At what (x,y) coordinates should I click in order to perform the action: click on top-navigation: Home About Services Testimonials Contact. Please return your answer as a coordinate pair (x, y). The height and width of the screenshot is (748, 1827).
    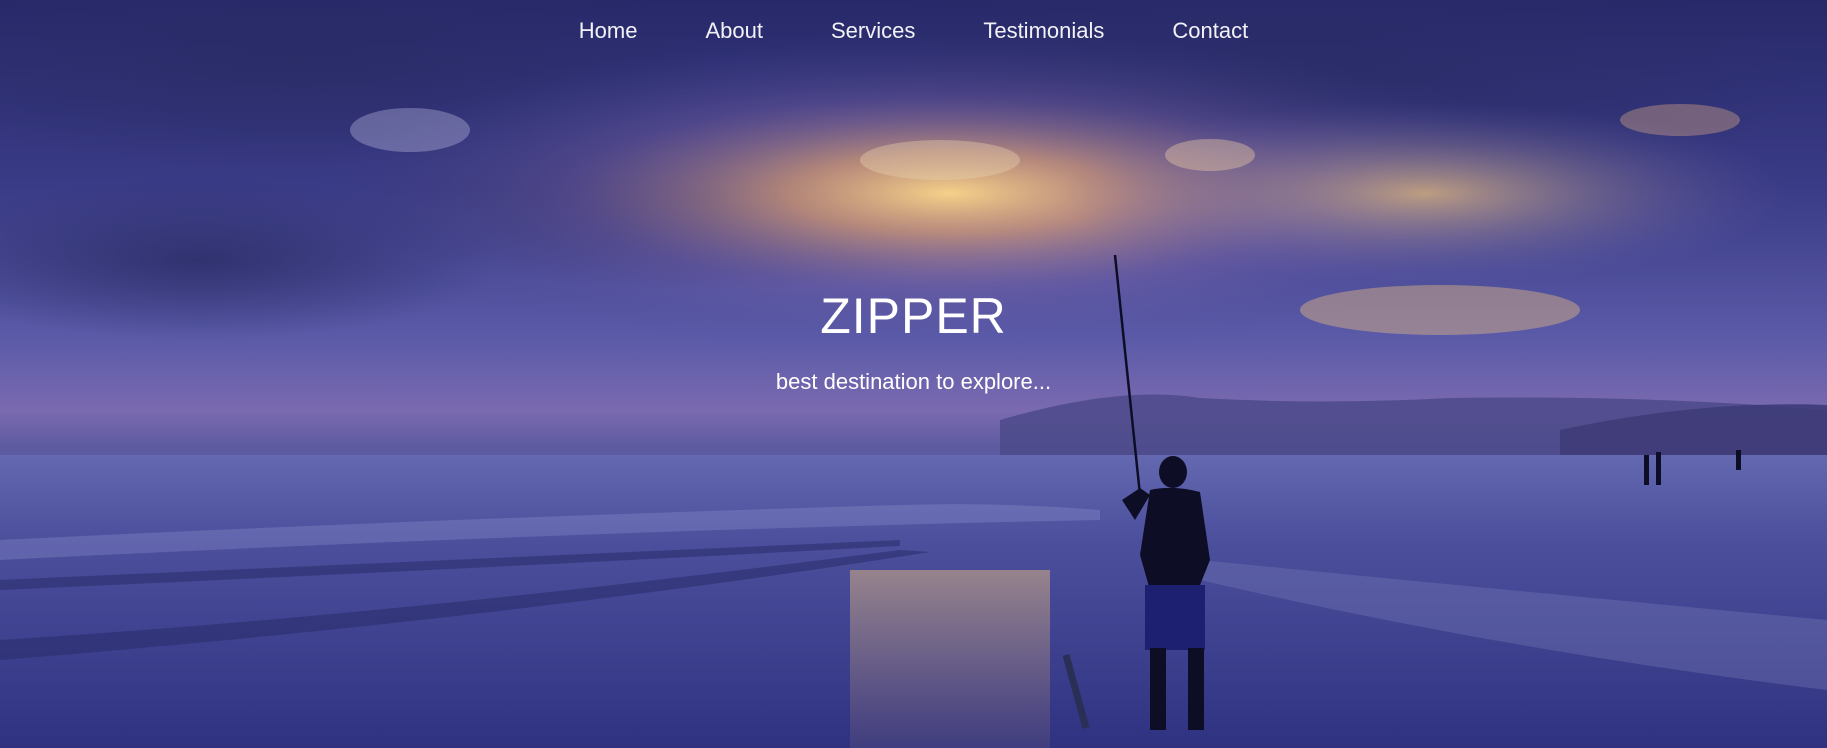
    Looking at the image, I should click on (913, 31).